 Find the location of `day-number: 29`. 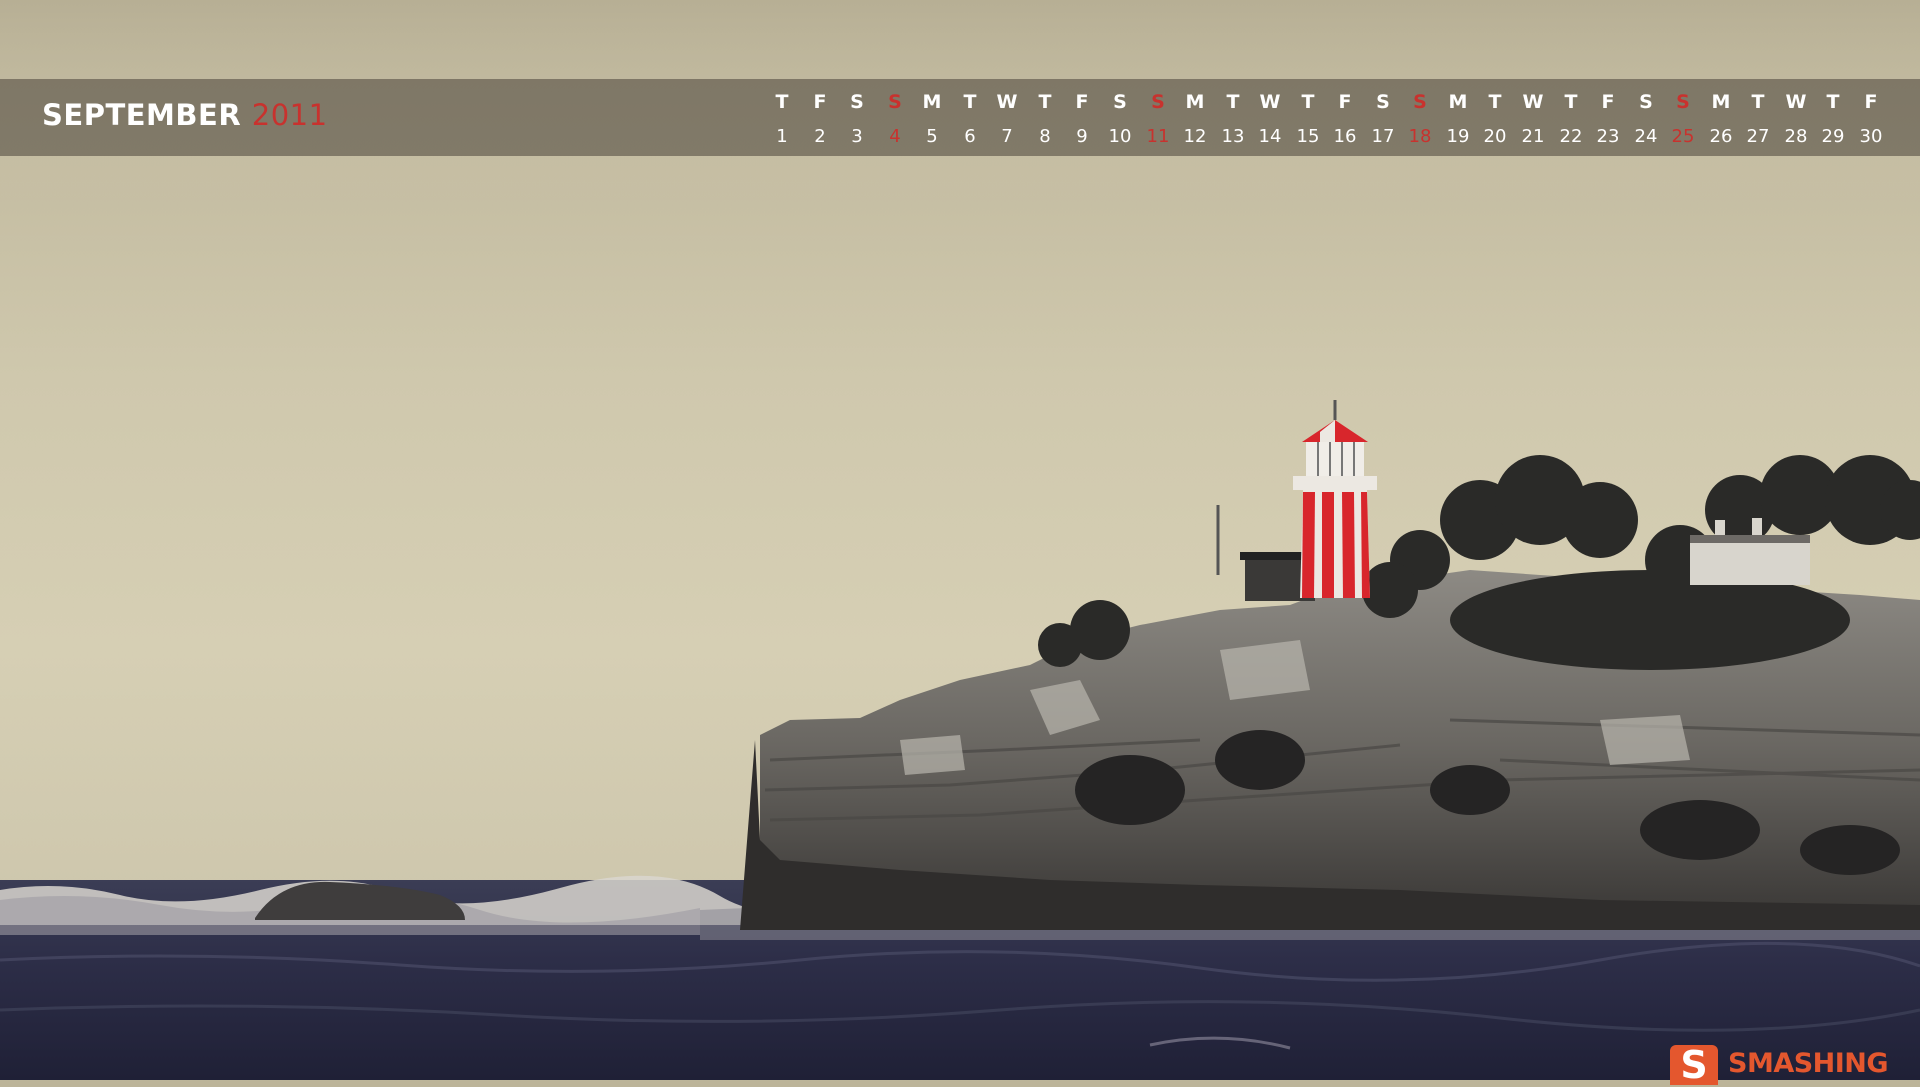

day-number: 29 is located at coordinates (1833, 136).